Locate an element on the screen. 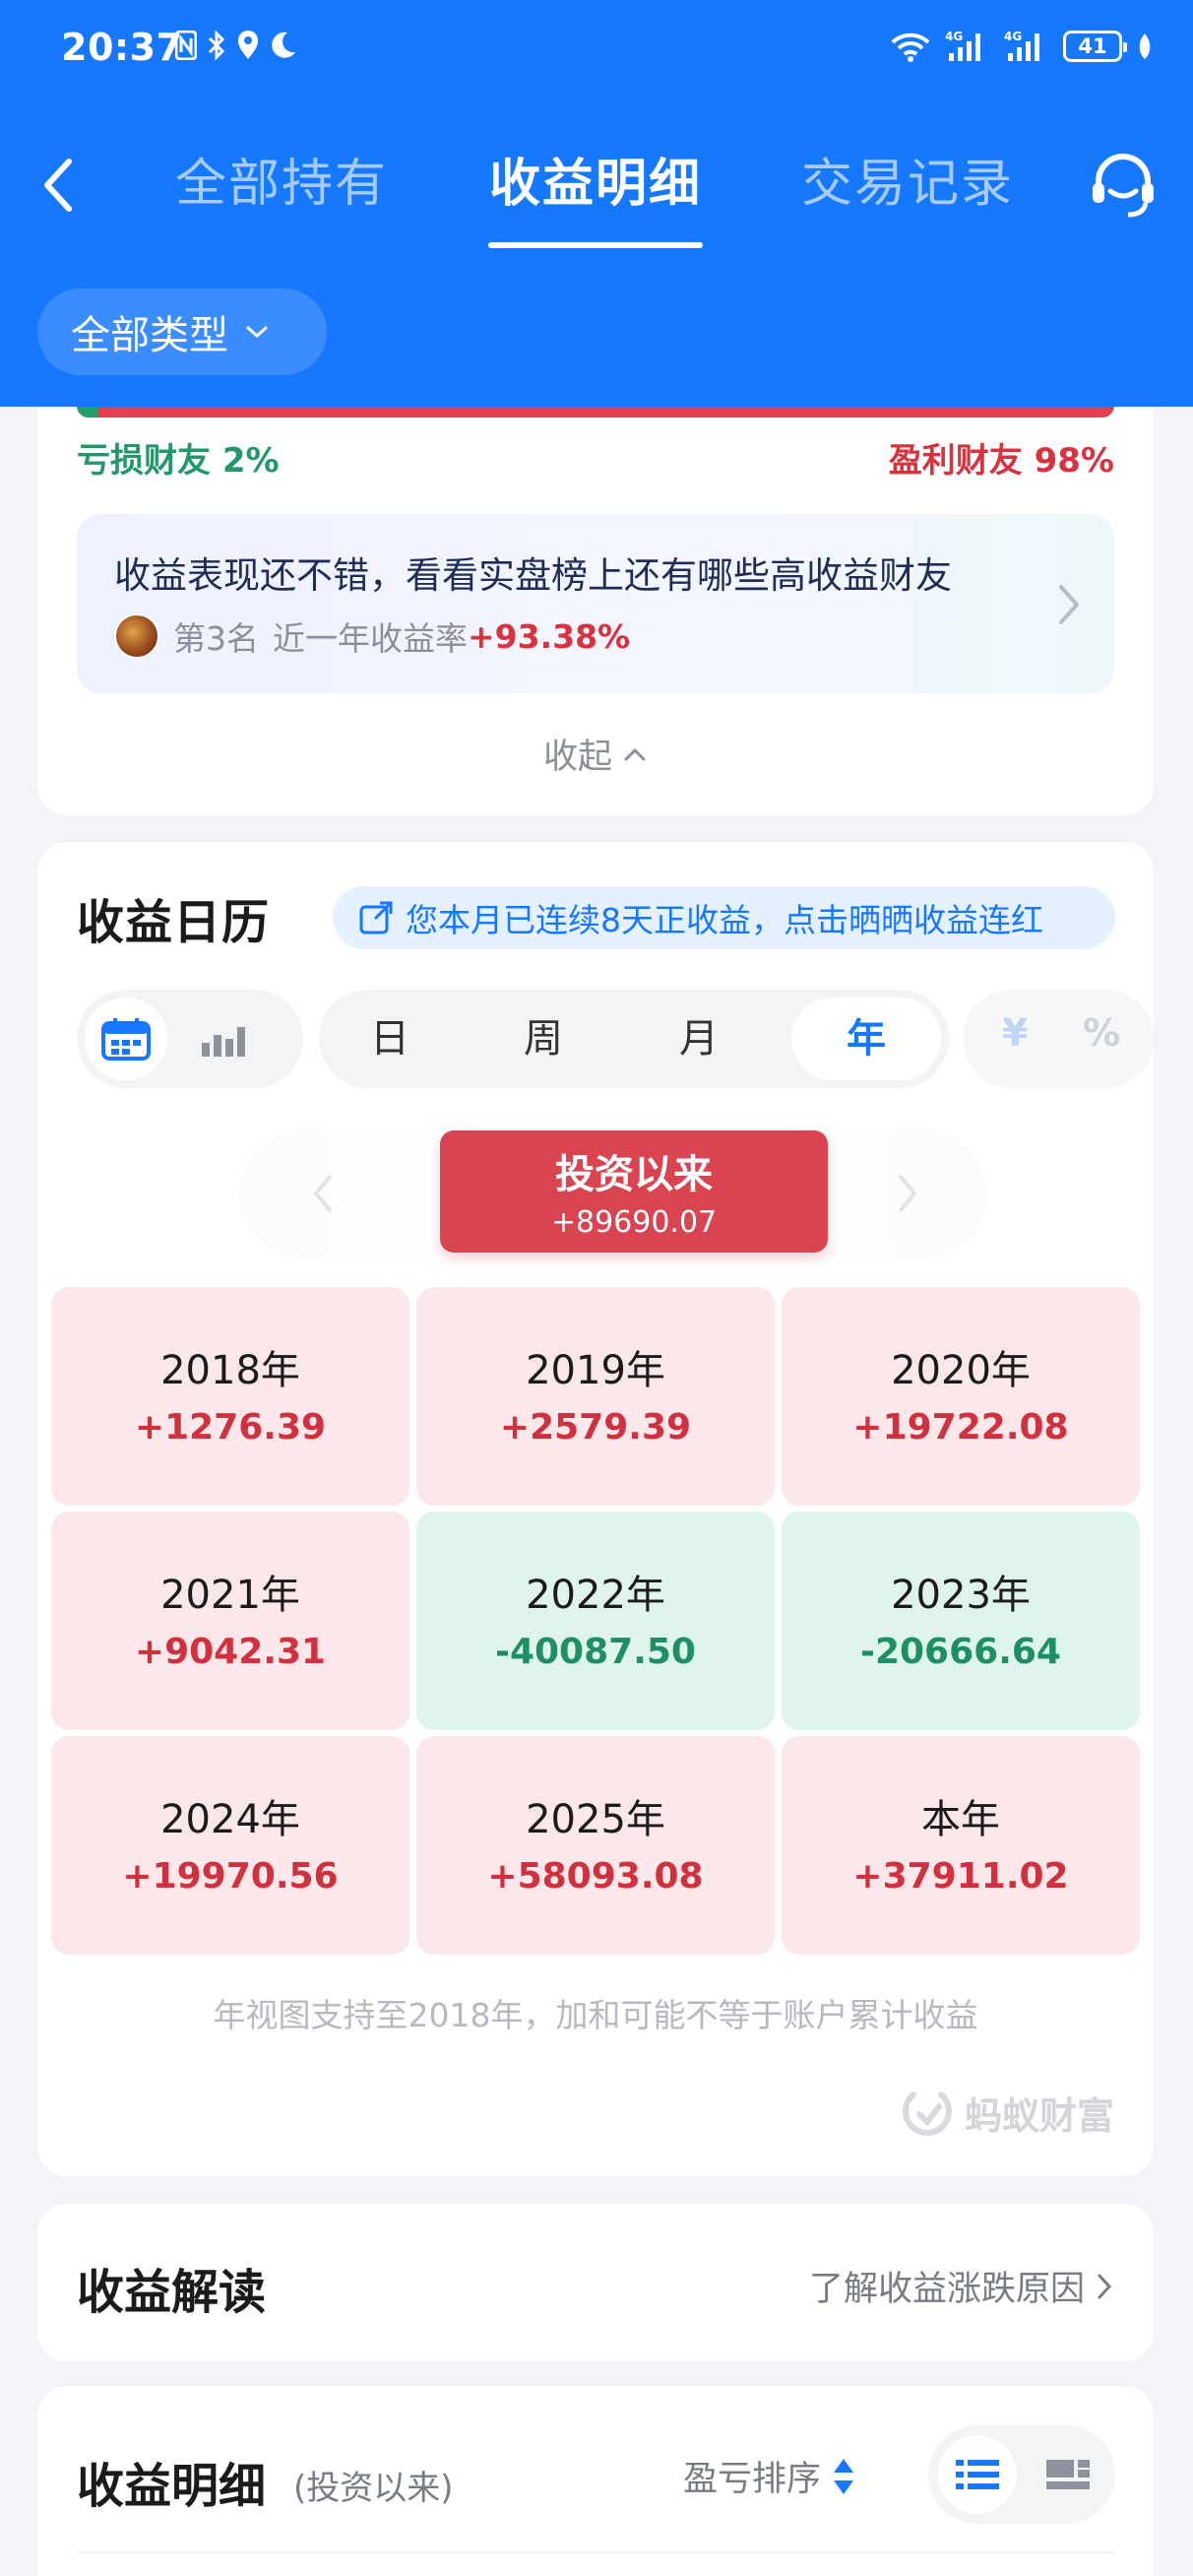  card-layout-icon is located at coordinates (1068, 2474).